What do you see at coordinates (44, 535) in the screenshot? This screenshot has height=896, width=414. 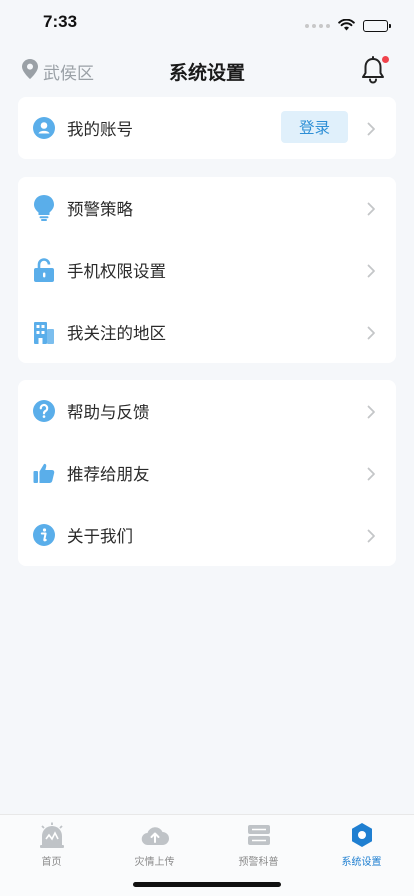 I see `info-icon` at bounding box center [44, 535].